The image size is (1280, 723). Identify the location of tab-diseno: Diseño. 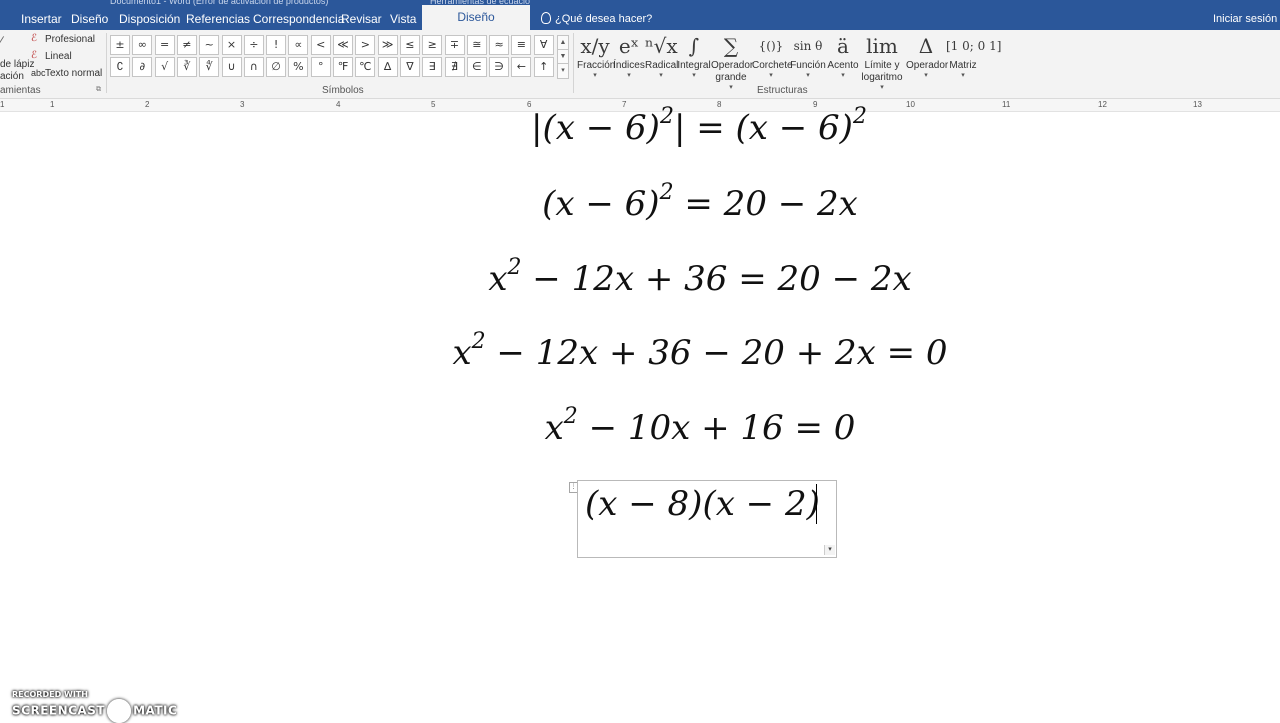
(89, 19).